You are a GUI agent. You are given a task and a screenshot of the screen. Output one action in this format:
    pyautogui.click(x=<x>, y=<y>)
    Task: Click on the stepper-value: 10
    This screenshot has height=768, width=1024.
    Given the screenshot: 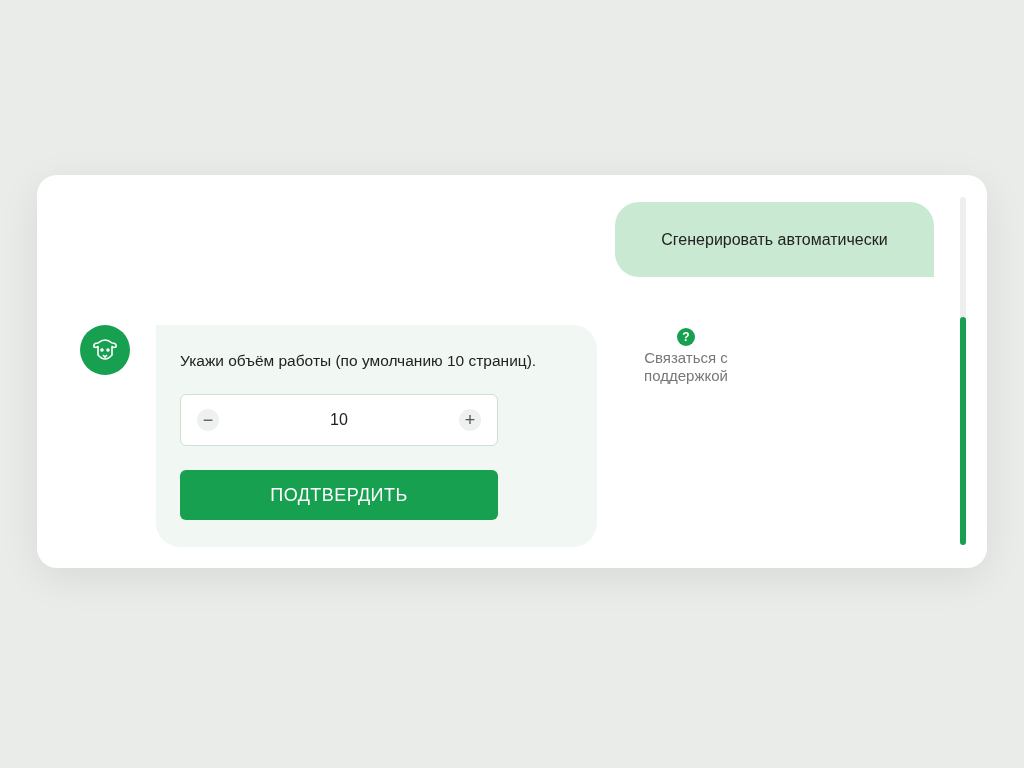 What is the action you would take?
    pyautogui.click(x=339, y=420)
    